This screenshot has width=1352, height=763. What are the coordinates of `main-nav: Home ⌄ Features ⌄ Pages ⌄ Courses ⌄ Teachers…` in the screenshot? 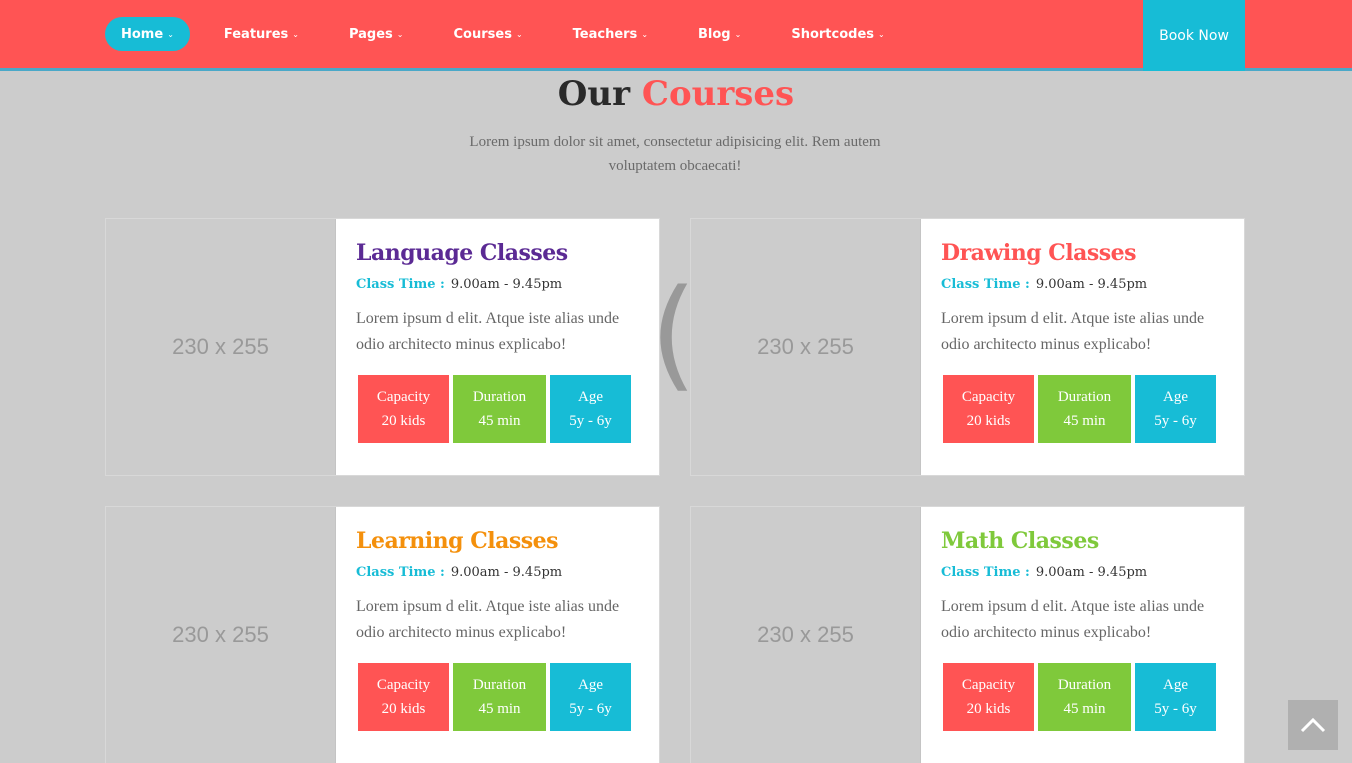 It's located at (512, 34).